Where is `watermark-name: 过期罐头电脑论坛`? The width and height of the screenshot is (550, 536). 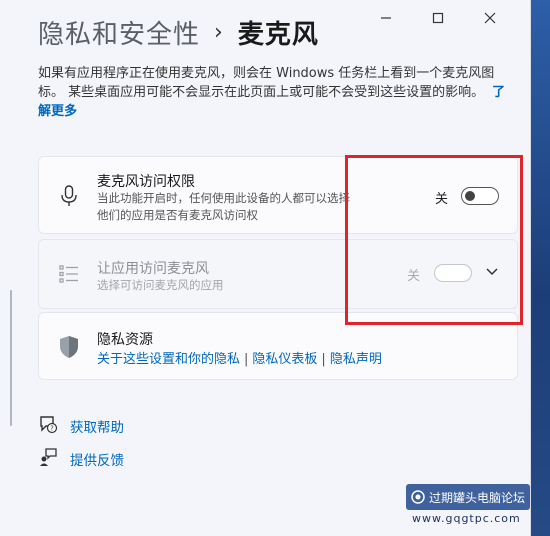 watermark-name: 过期罐头电脑论坛 is located at coordinates (476, 497).